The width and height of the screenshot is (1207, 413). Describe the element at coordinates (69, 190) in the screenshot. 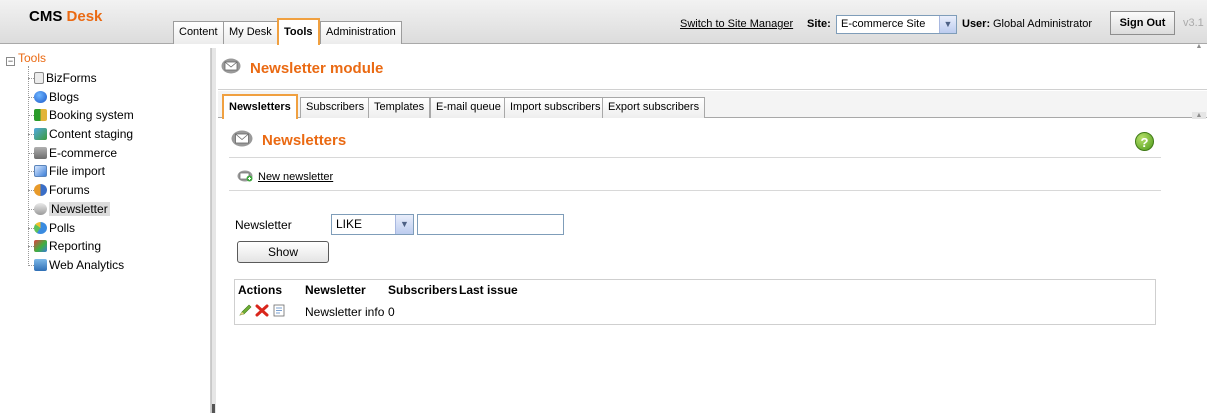

I see `tree-item-label: Forums` at that location.